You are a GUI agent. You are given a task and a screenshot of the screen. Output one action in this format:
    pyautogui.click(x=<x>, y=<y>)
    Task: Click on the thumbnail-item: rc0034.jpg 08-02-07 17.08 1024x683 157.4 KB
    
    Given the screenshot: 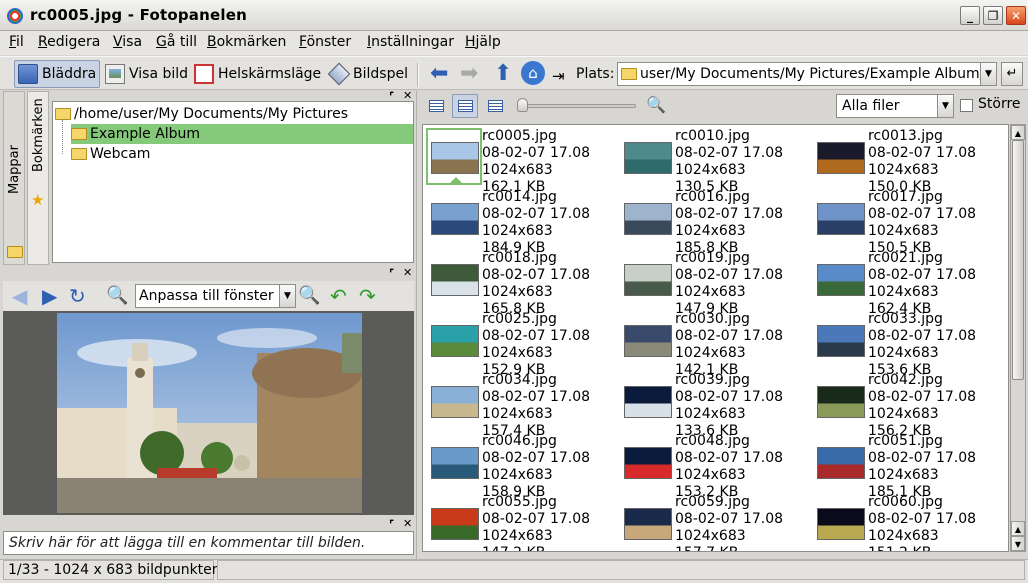 What is the action you would take?
    pyautogui.click(x=519, y=404)
    